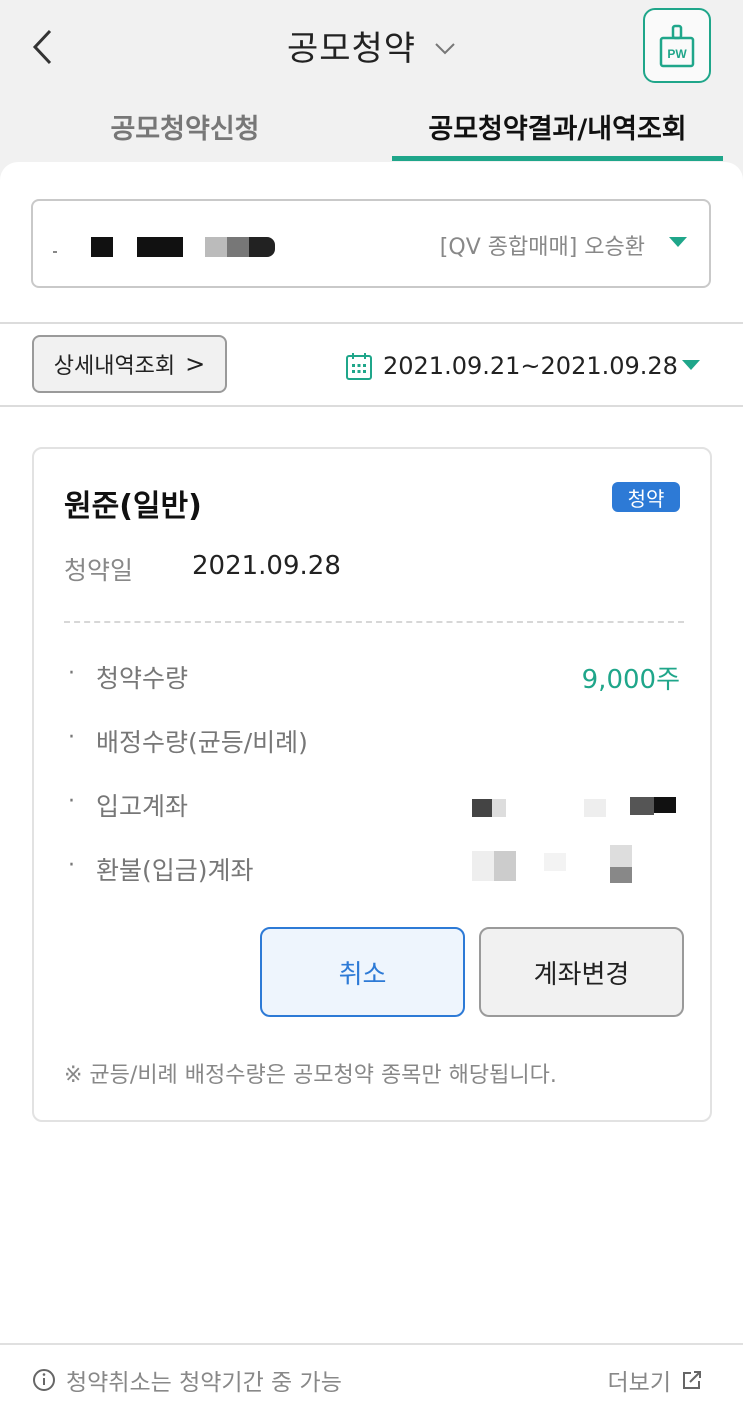 Image resolution: width=743 pixels, height=1410 pixels. I want to click on cancel-button: 취소, so click(362, 972).